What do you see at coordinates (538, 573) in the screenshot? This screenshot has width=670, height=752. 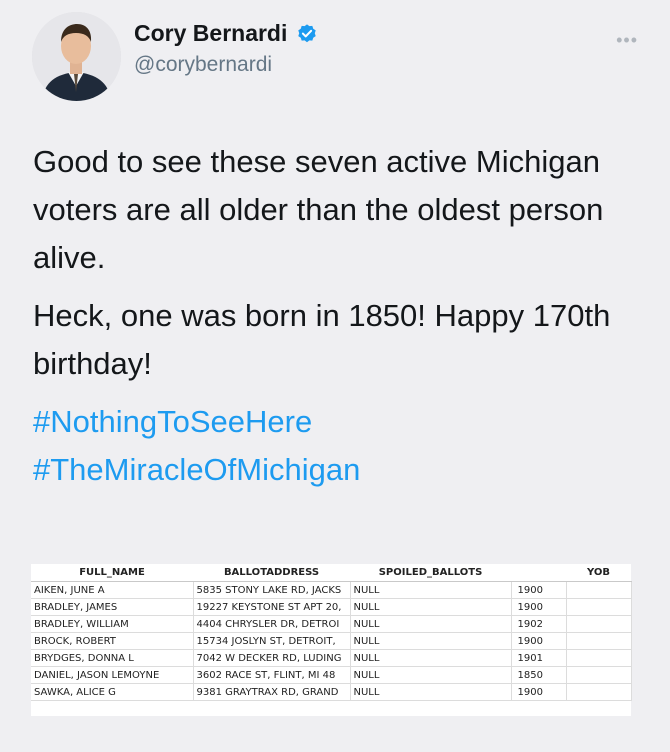 I see `column-header` at bounding box center [538, 573].